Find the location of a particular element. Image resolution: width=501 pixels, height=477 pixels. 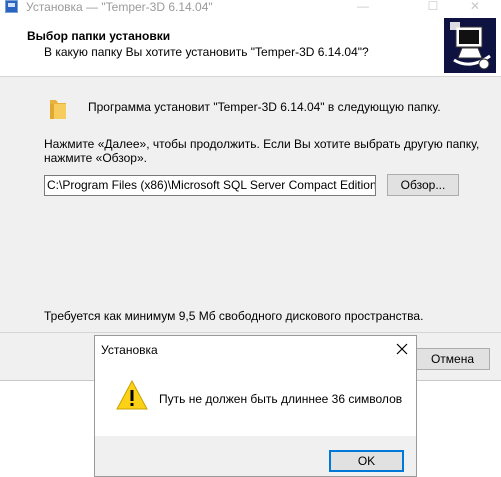

footer-divider is located at coordinates (250, 332).